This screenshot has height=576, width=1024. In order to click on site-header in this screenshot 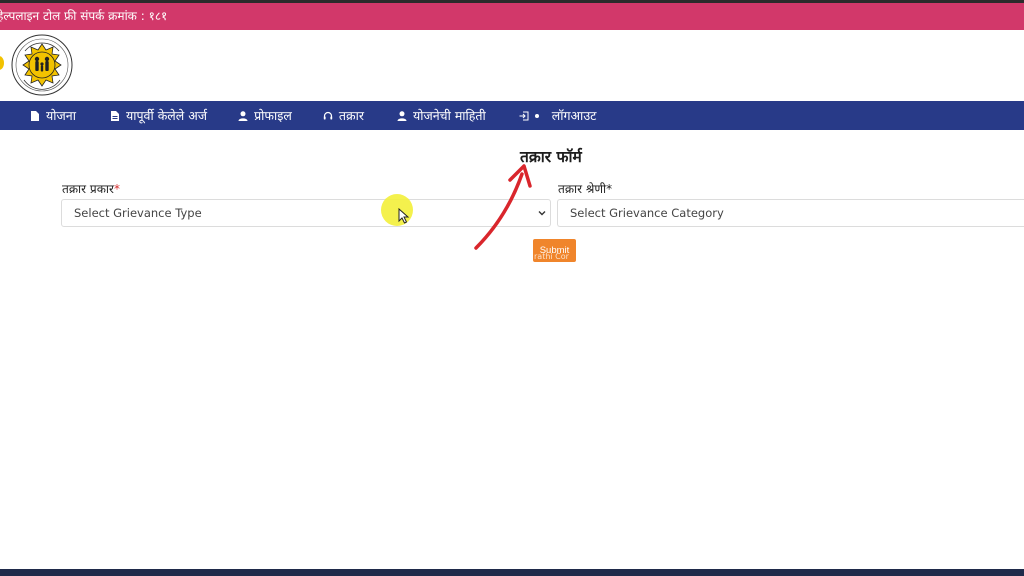, I will do `click(512, 65)`.